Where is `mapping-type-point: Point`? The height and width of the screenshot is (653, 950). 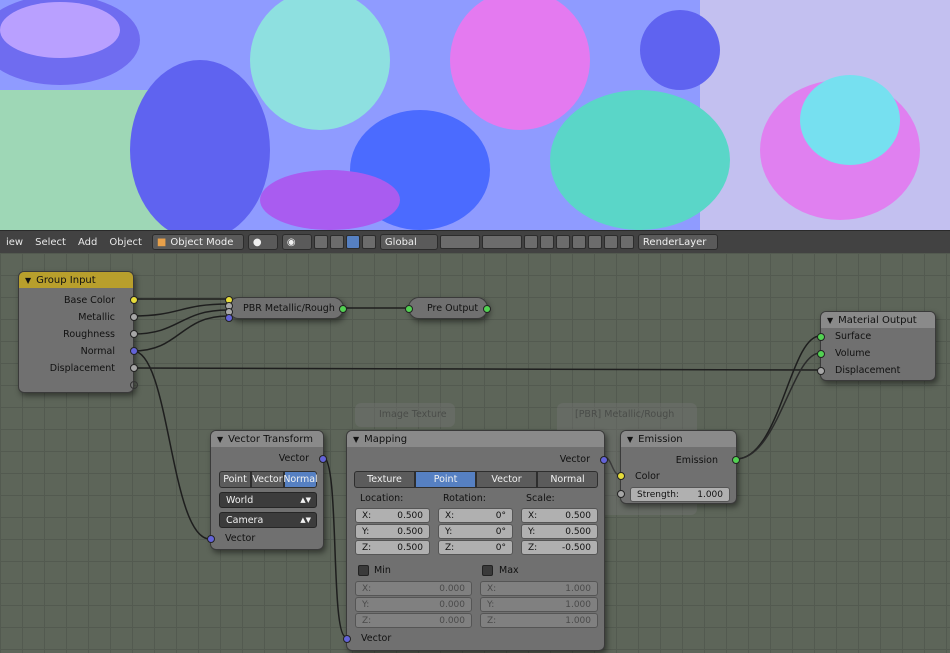
mapping-type-point: Point is located at coordinates (445, 479).